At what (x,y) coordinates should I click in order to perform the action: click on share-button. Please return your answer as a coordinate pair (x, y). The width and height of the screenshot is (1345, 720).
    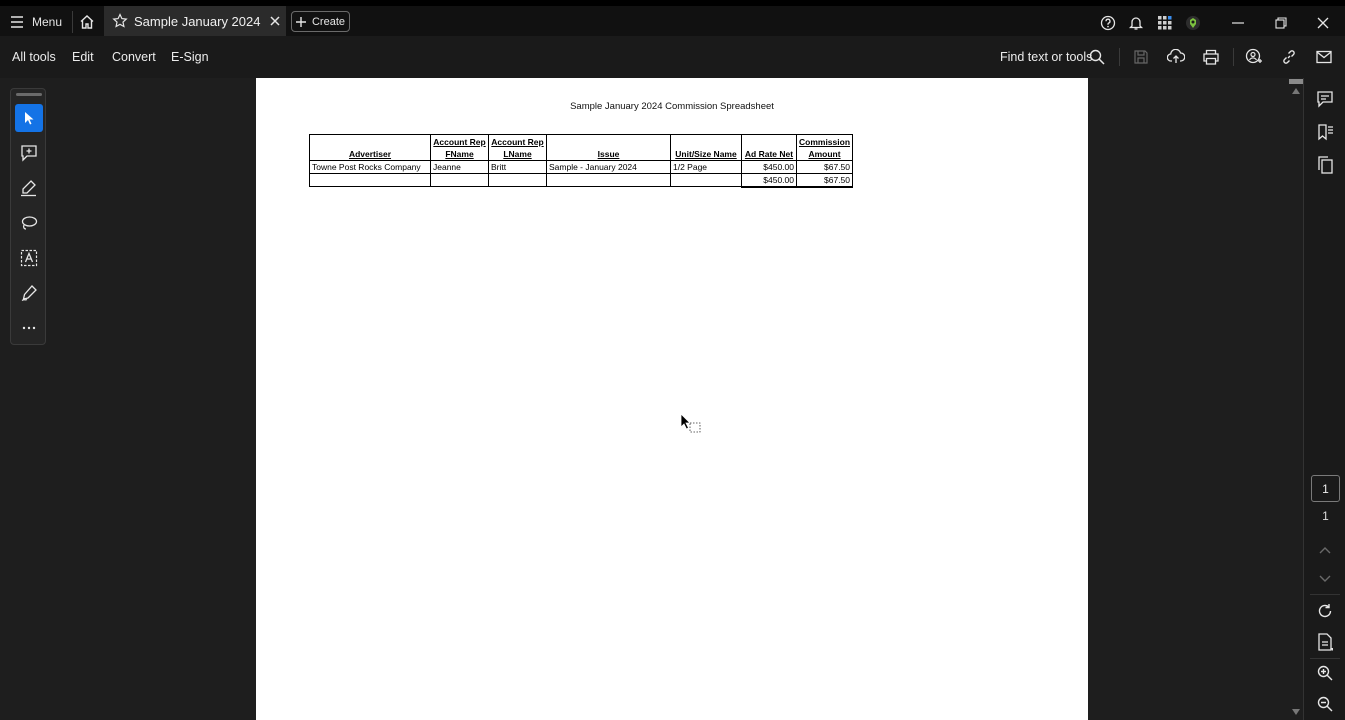
    Looking at the image, I should click on (1254, 57).